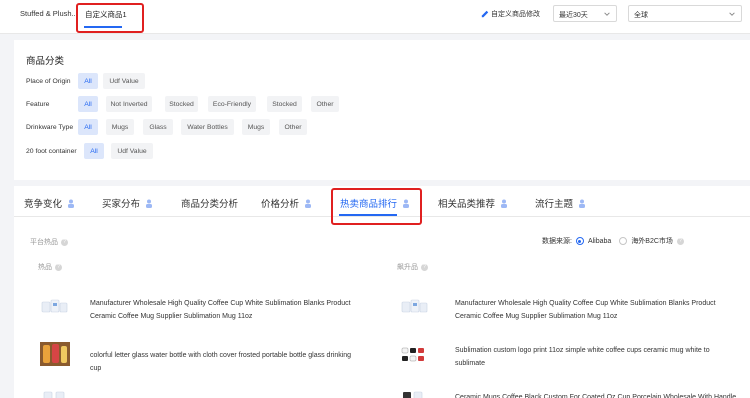 The image size is (750, 398). I want to click on tab-trending-topics: 流行主题, so click(560, 203).